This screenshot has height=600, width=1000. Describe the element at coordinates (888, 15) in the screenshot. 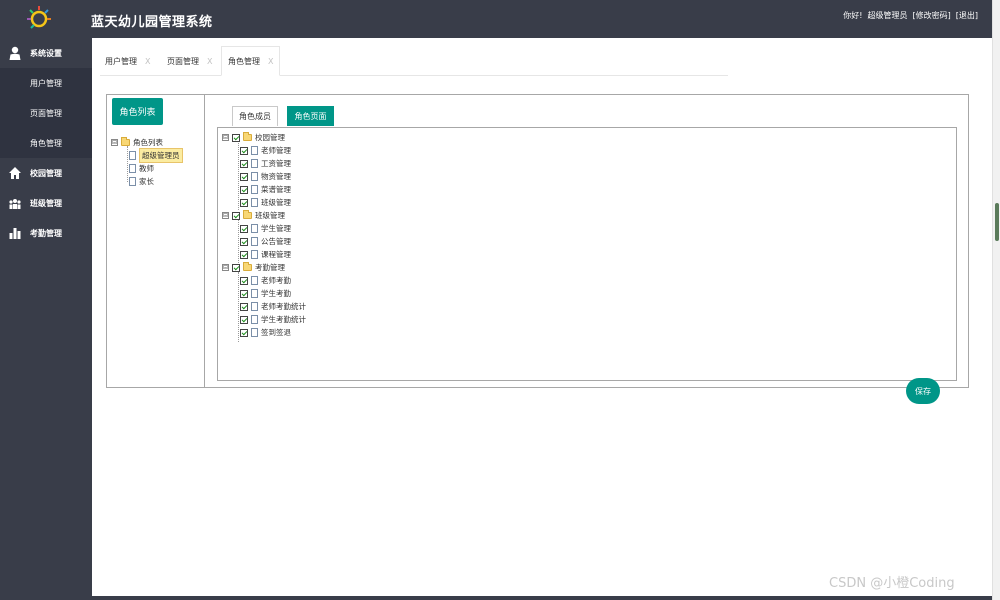

I see `username-link: 超级管理员` at that location.